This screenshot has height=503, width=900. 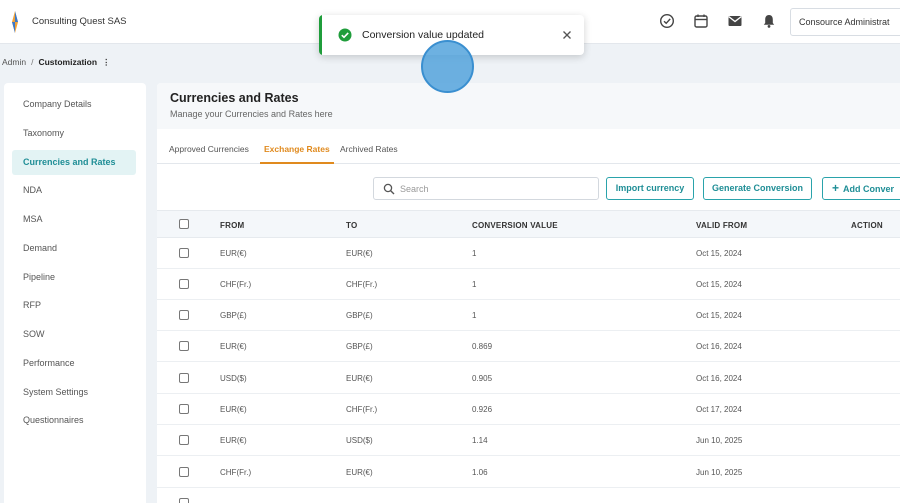 I want to click on tab-exchange-rates: Exchange Rates, so click(x=297, y=154).